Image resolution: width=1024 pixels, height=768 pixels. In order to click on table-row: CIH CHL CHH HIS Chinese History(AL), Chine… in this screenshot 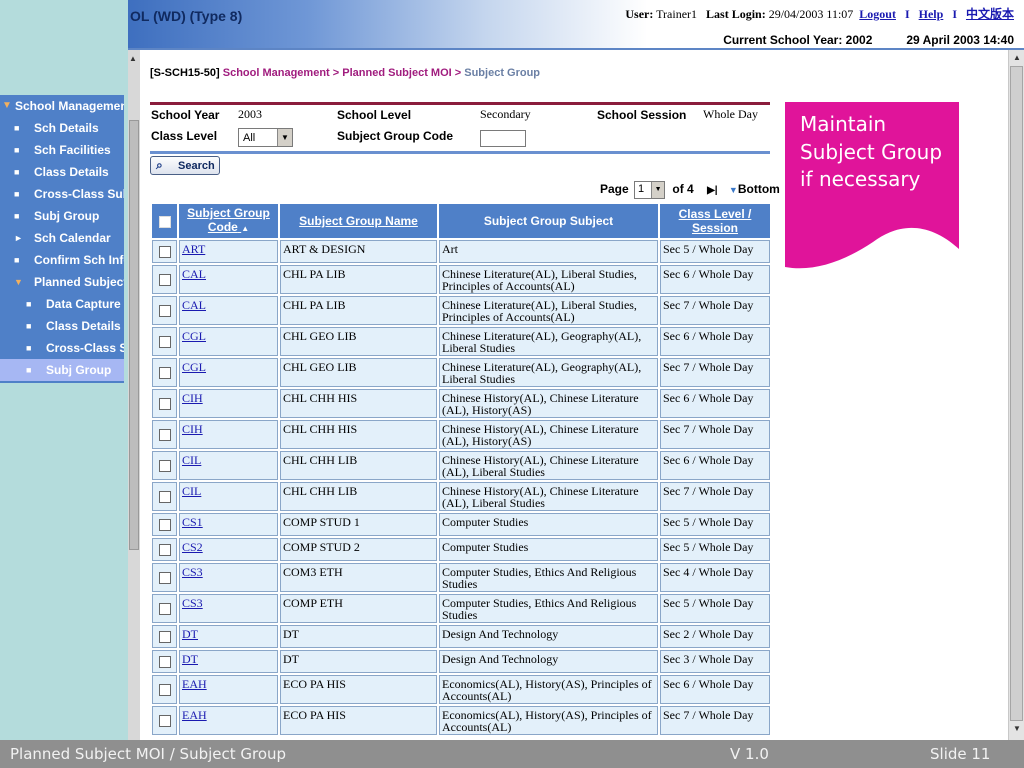, I will do `click(461, 434)`.